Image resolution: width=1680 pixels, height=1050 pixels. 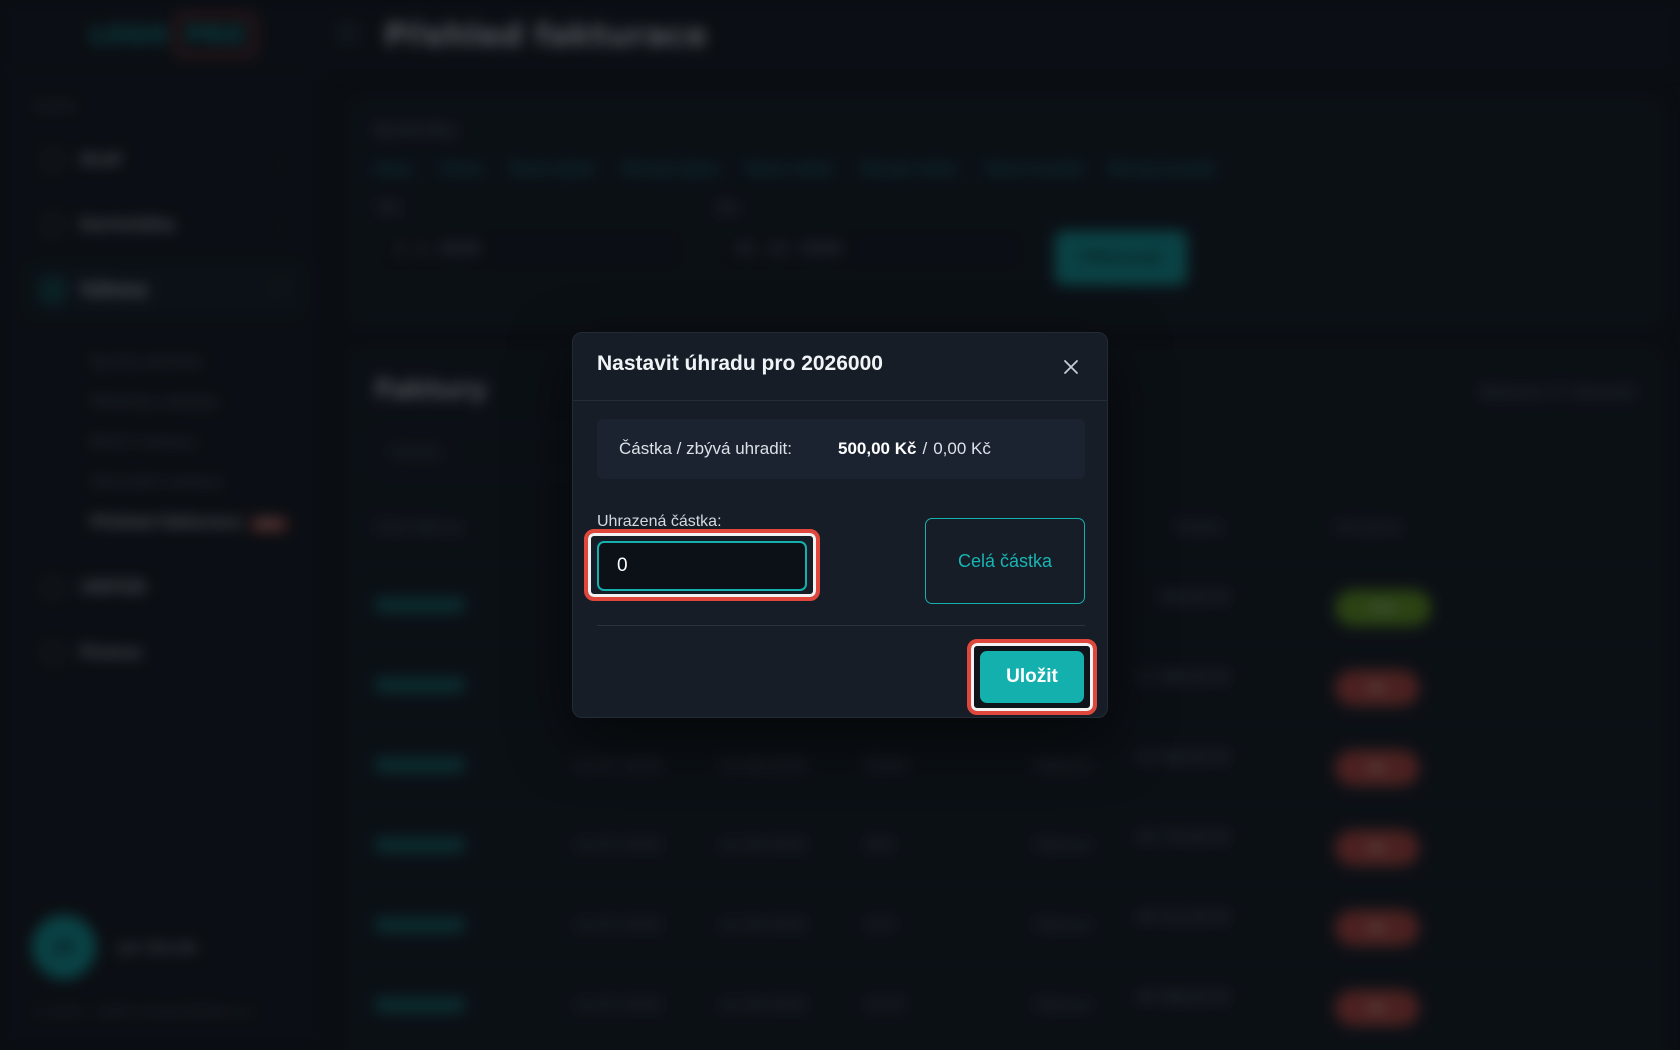 What do you see at coordinates (705, 448) in the screenshot?
I see `summary-label: Částka / zbývá uhradit:` at bounding box center [705, 448].